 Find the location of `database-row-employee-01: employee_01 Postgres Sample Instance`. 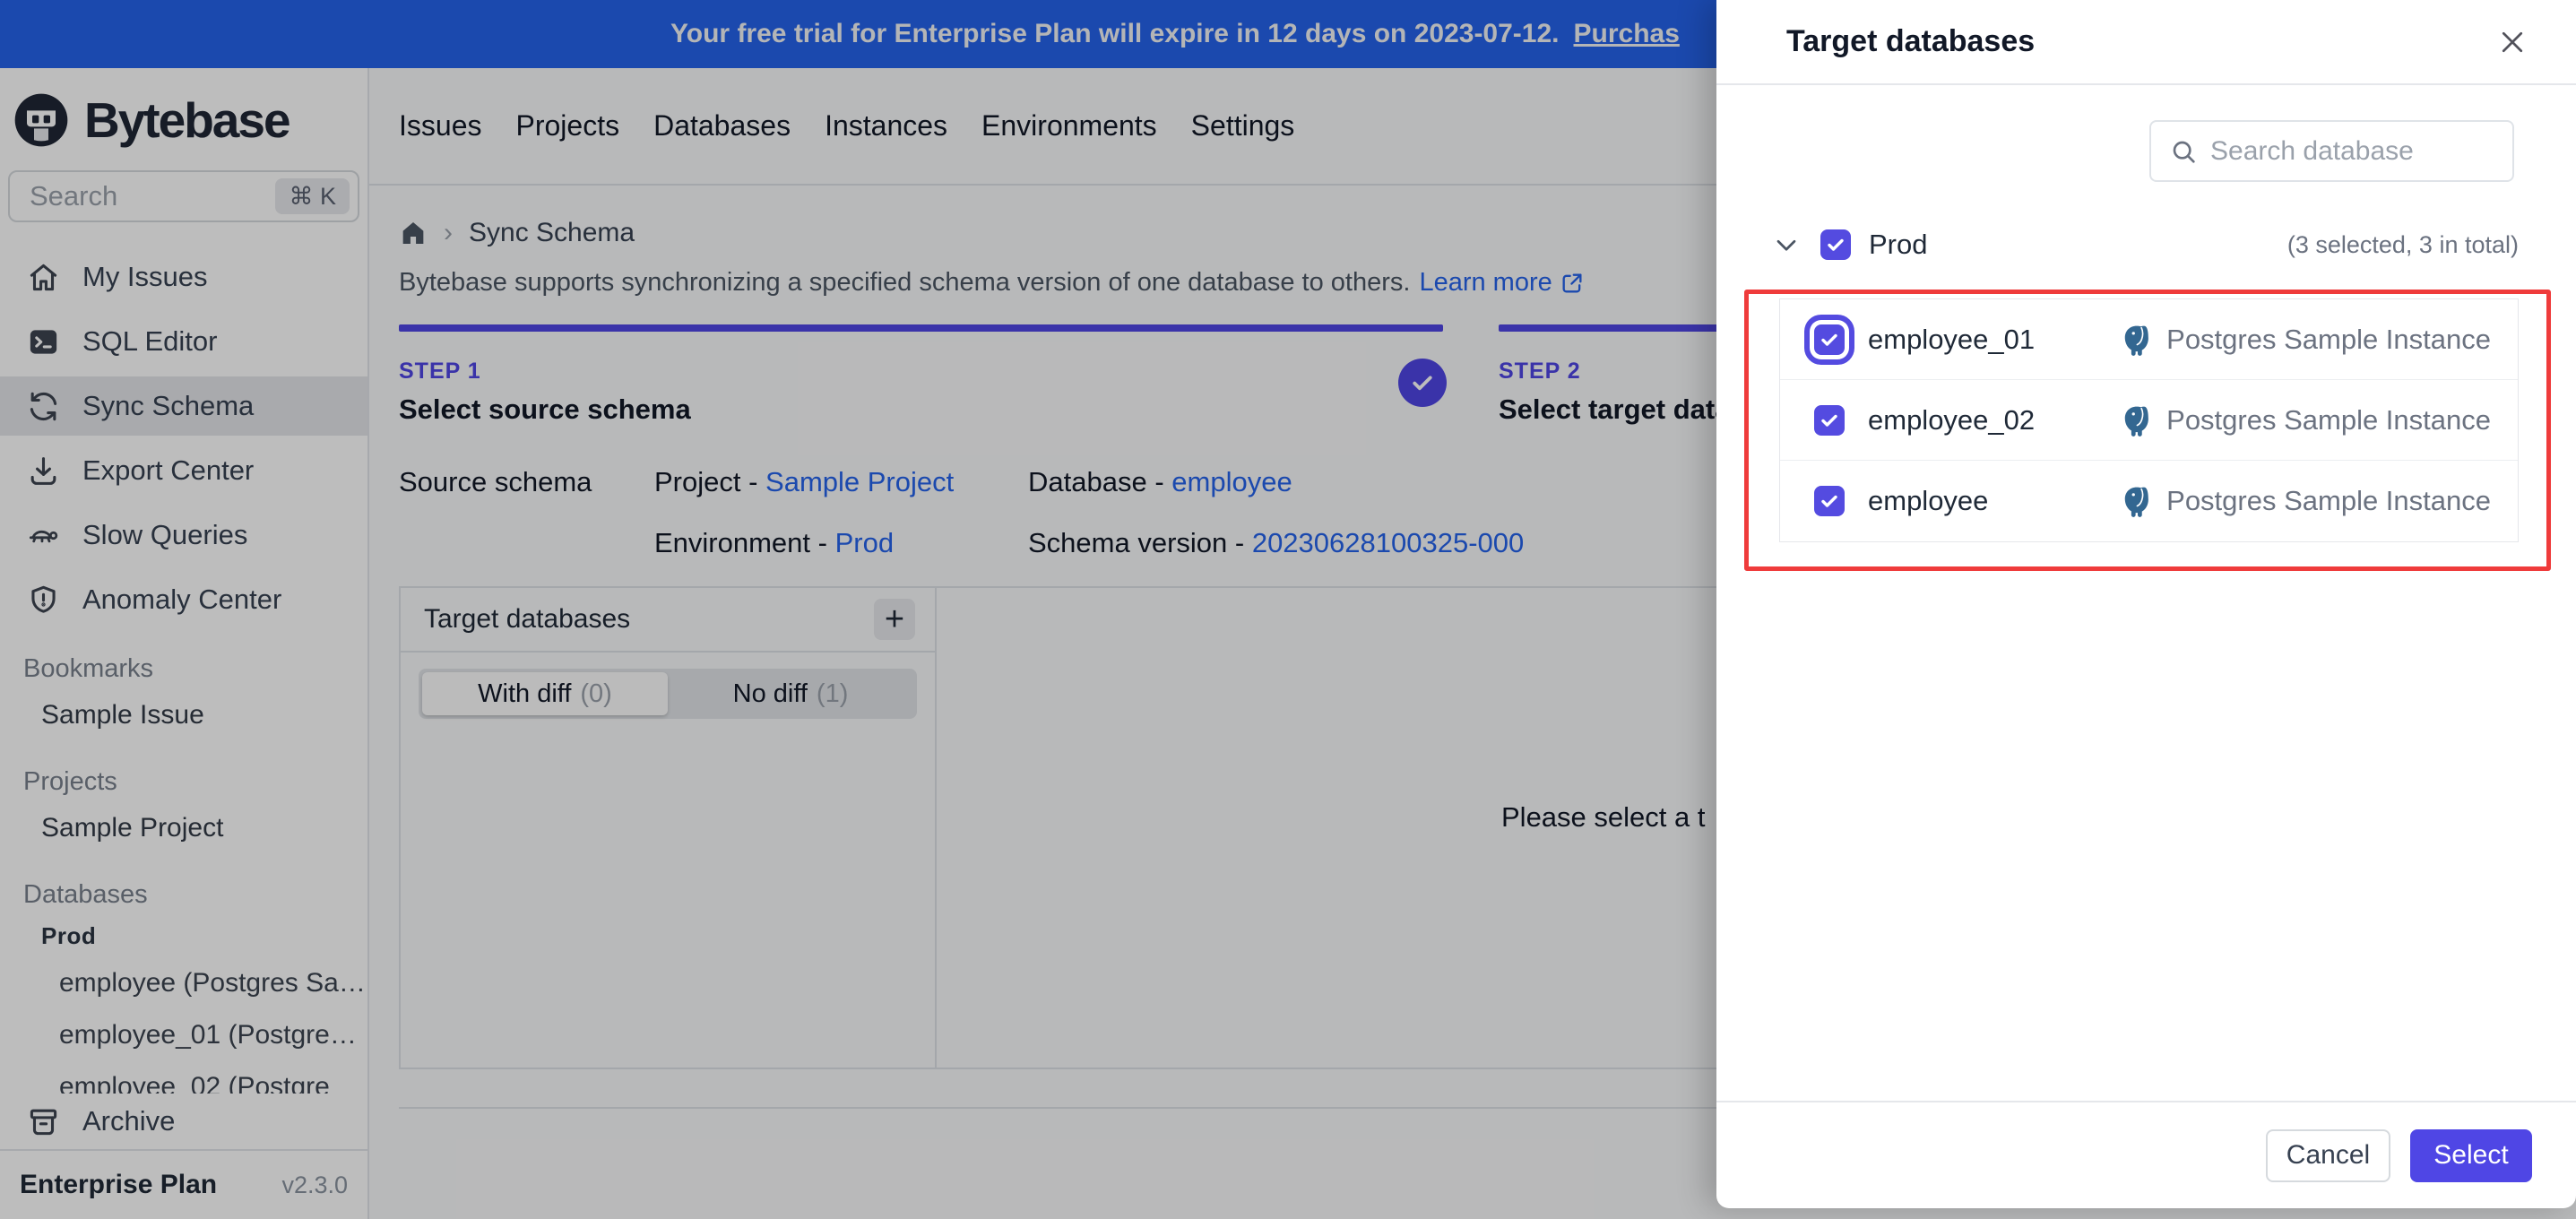

database-row-employee-01: employee_01 Postgres Sample Instance is located at coordinates (2149, 340).